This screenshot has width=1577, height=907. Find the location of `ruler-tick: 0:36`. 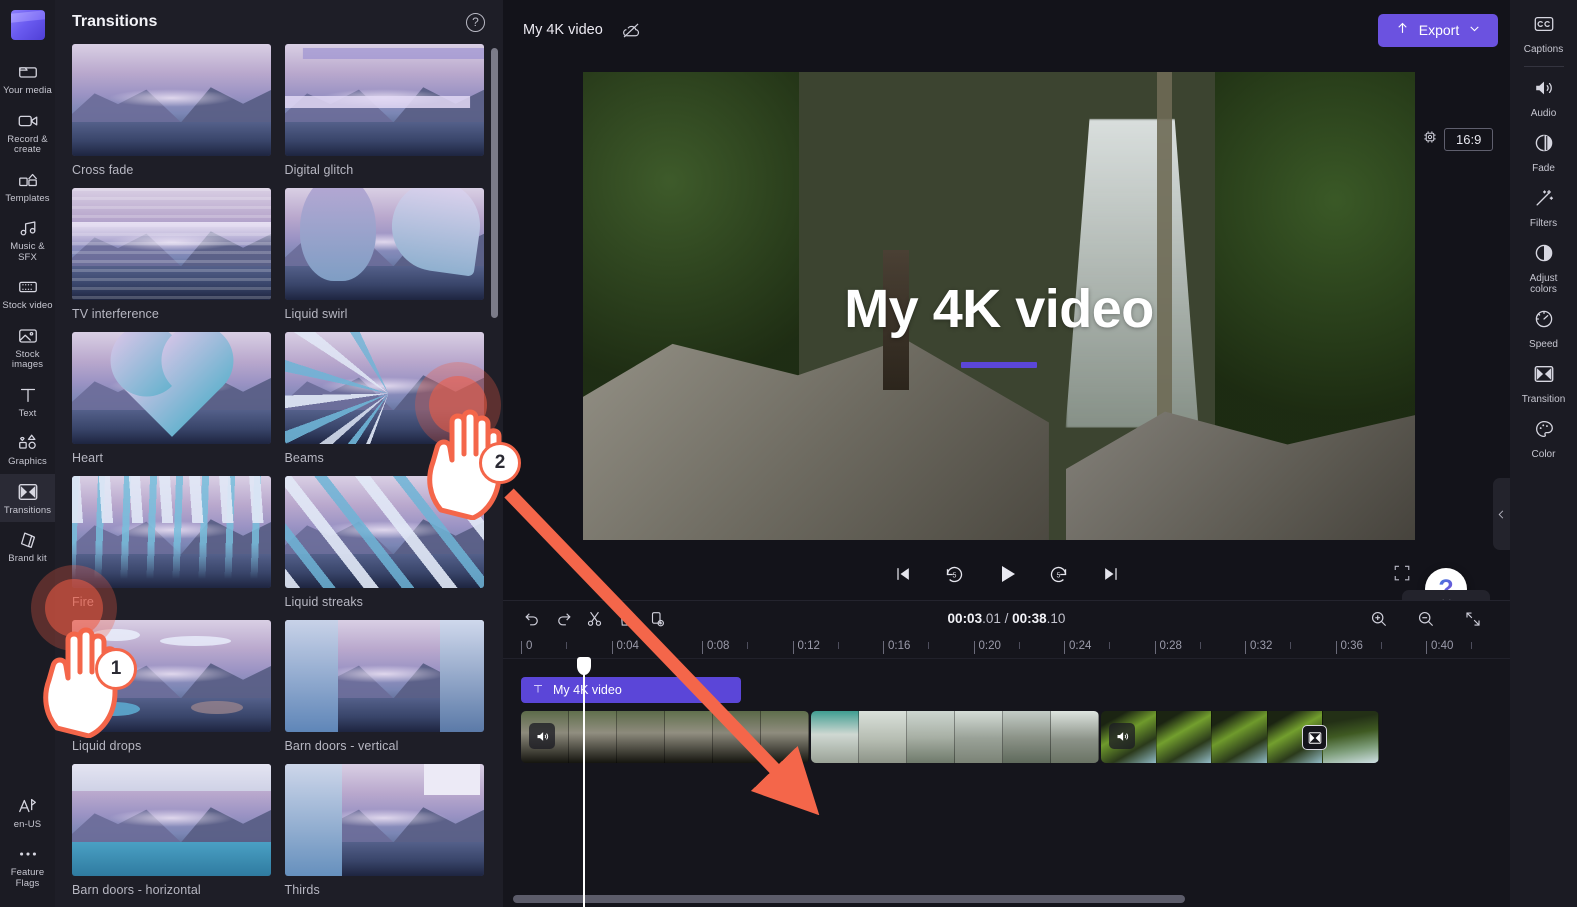

ruler-tick: 0:36 is located at coordinates (1349, 647).